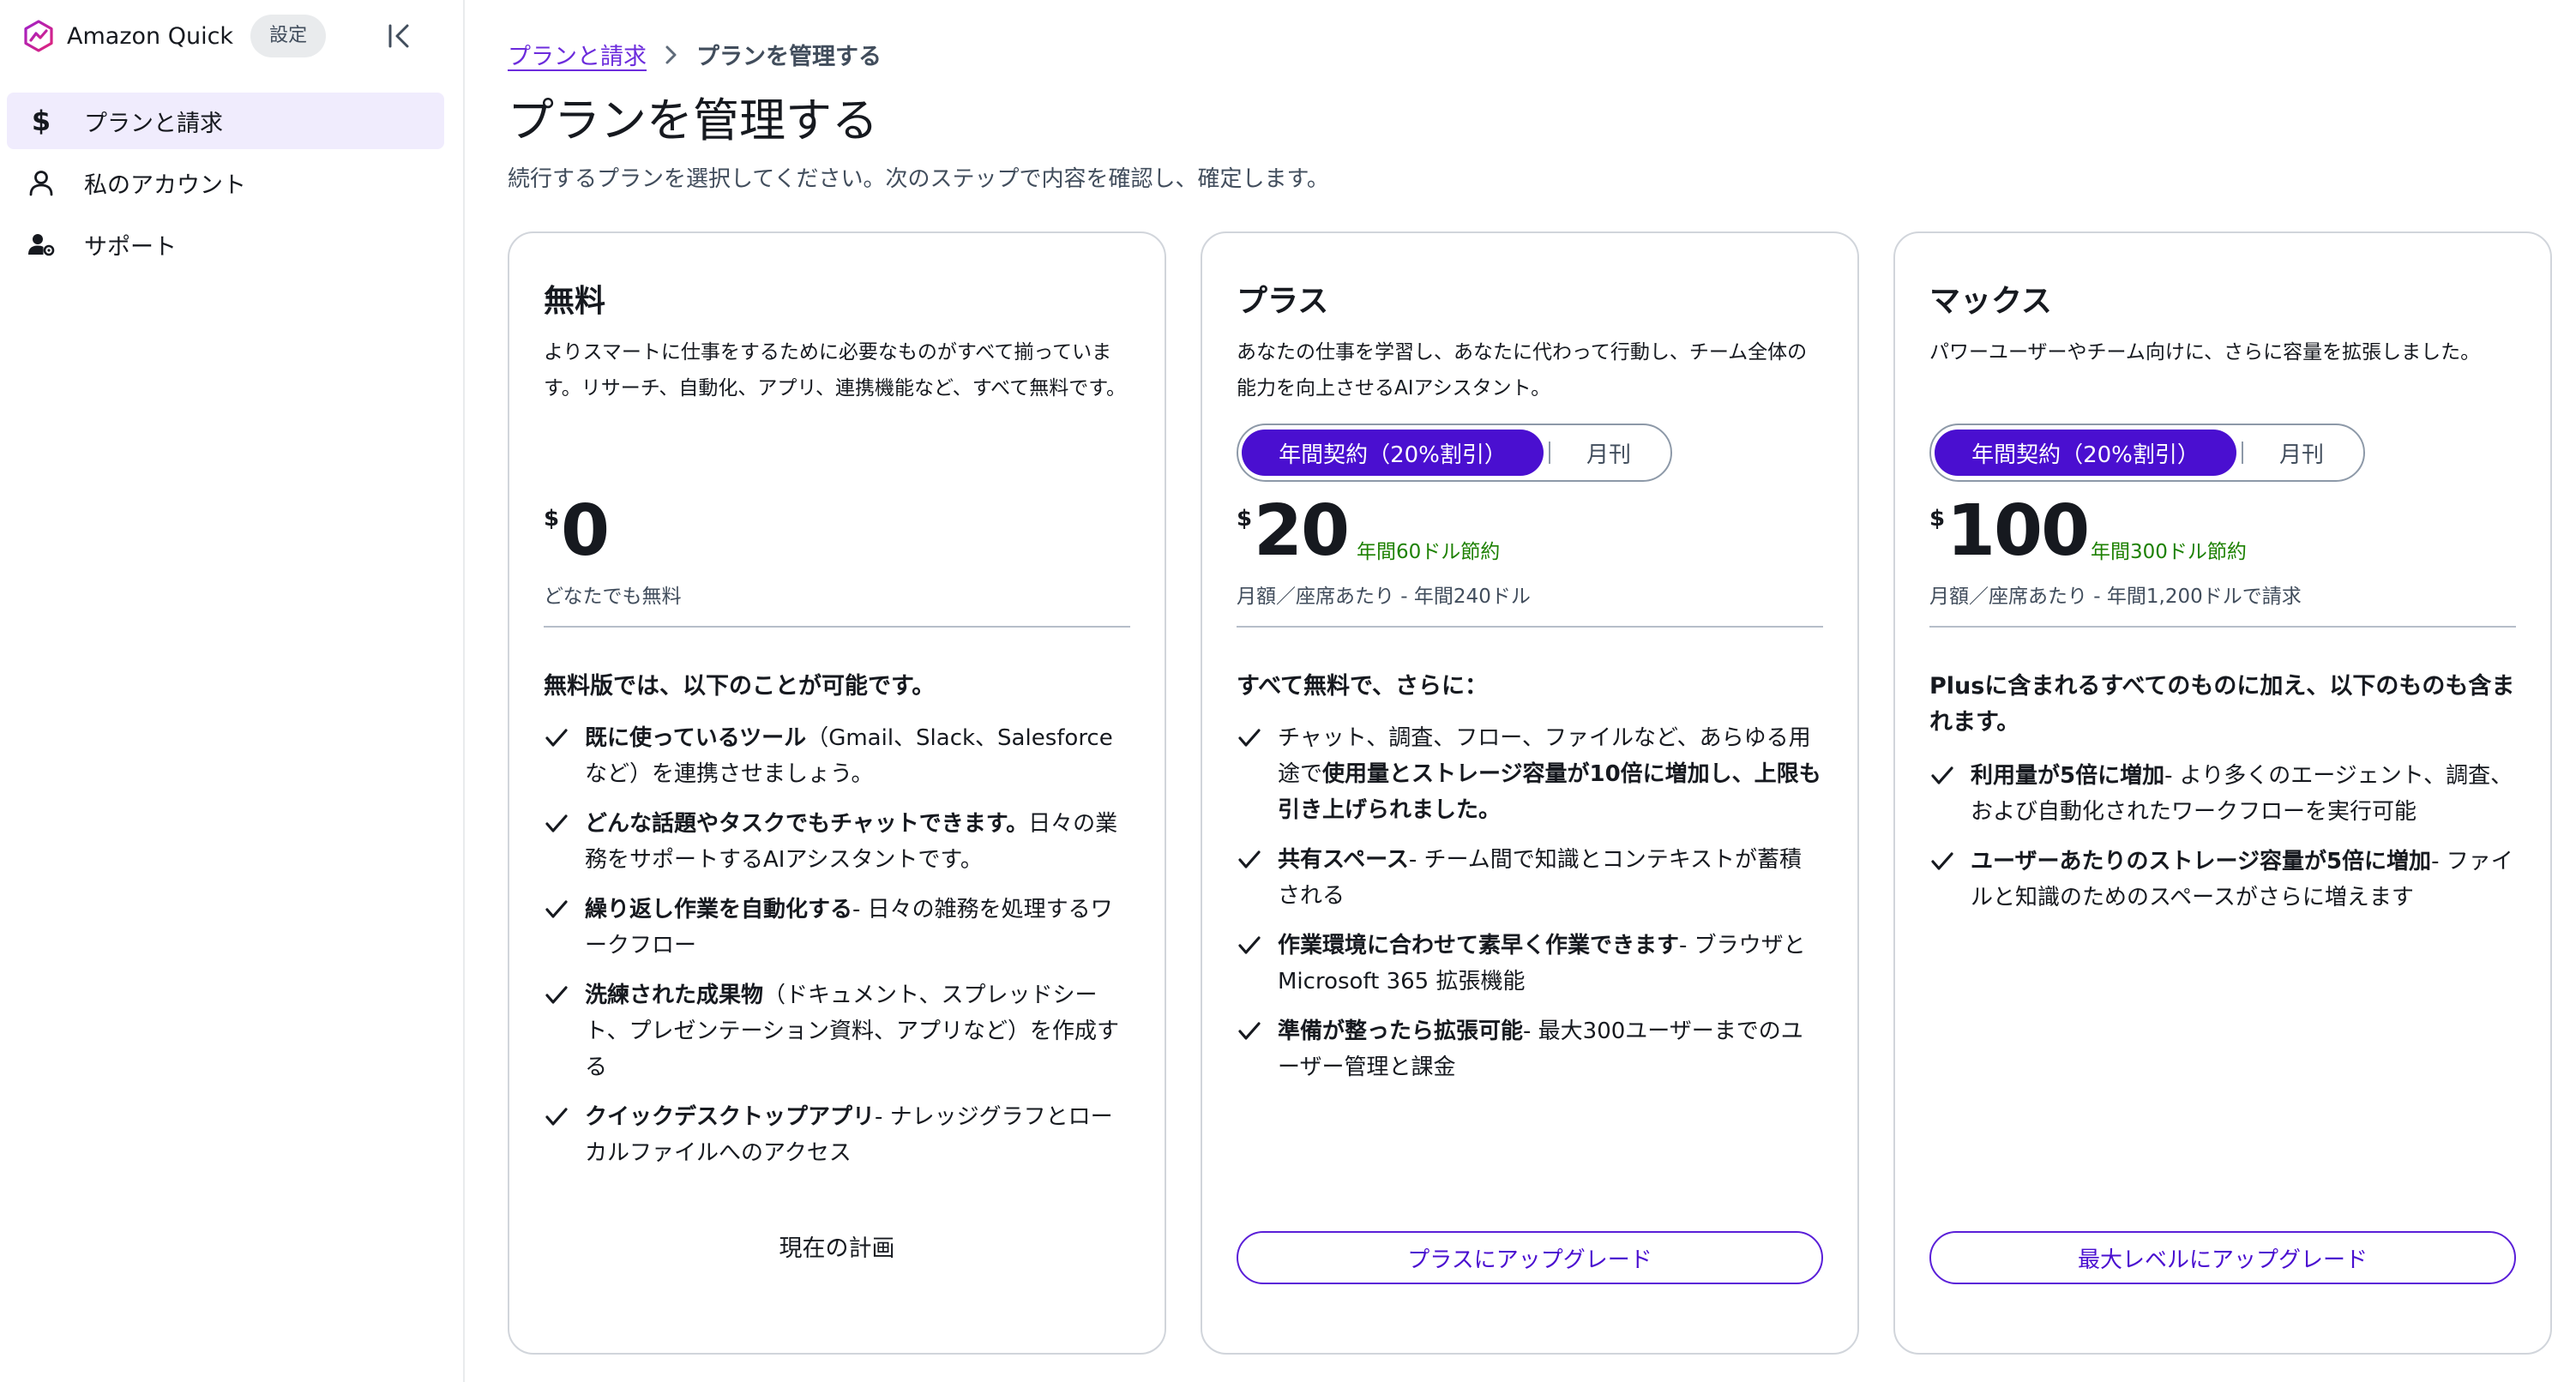  Describe the element at coordinates (2169, 552) in the screenshot. I see `savings-label: 年間300ドル節約` at that location.